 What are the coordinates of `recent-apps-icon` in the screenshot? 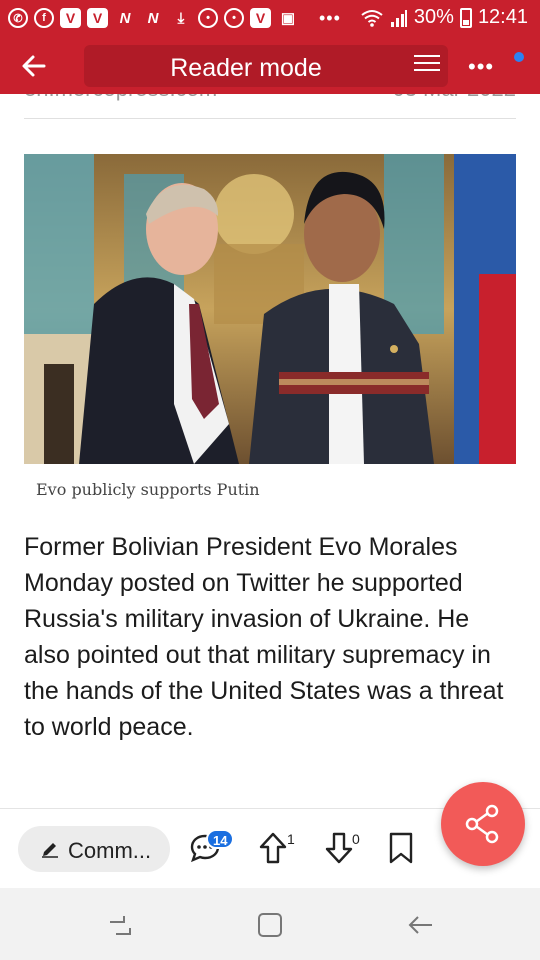 It's located at (120, 925).